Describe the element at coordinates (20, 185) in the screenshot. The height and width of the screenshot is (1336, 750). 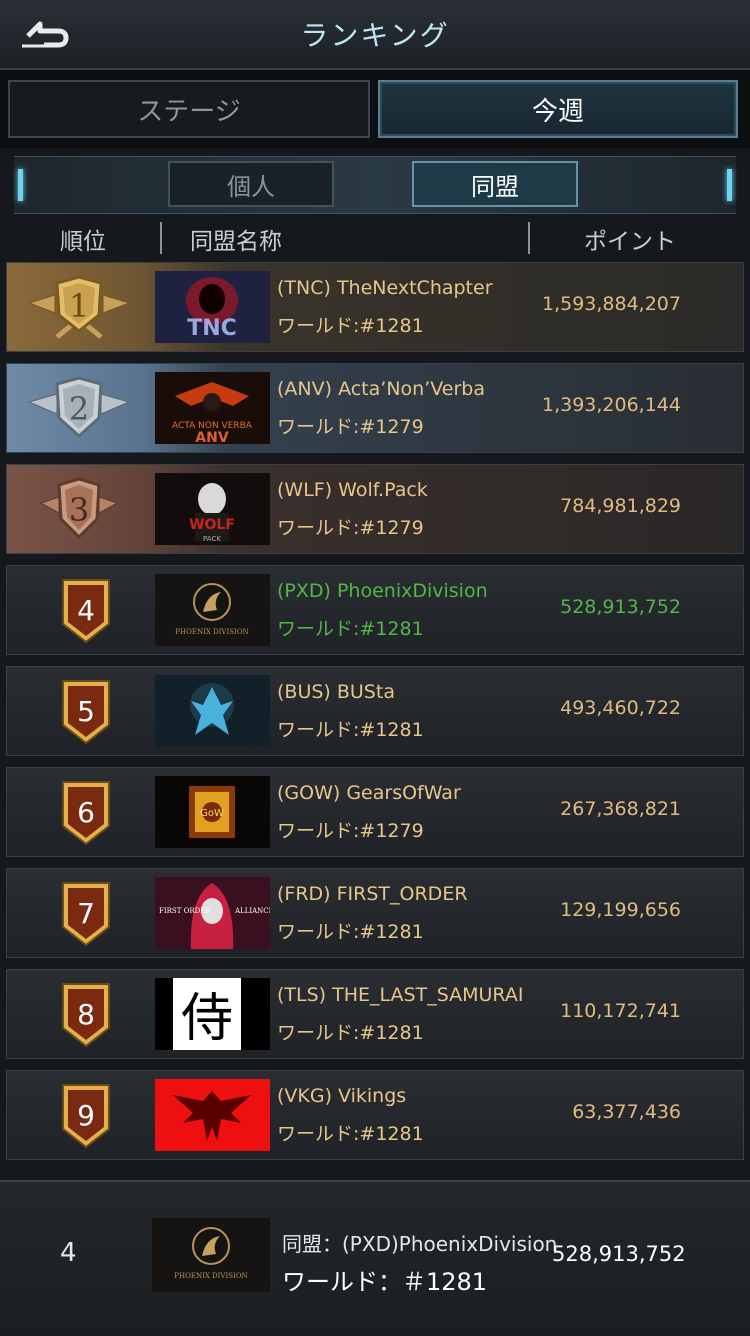
I see `left-glow-decoration` at that location.